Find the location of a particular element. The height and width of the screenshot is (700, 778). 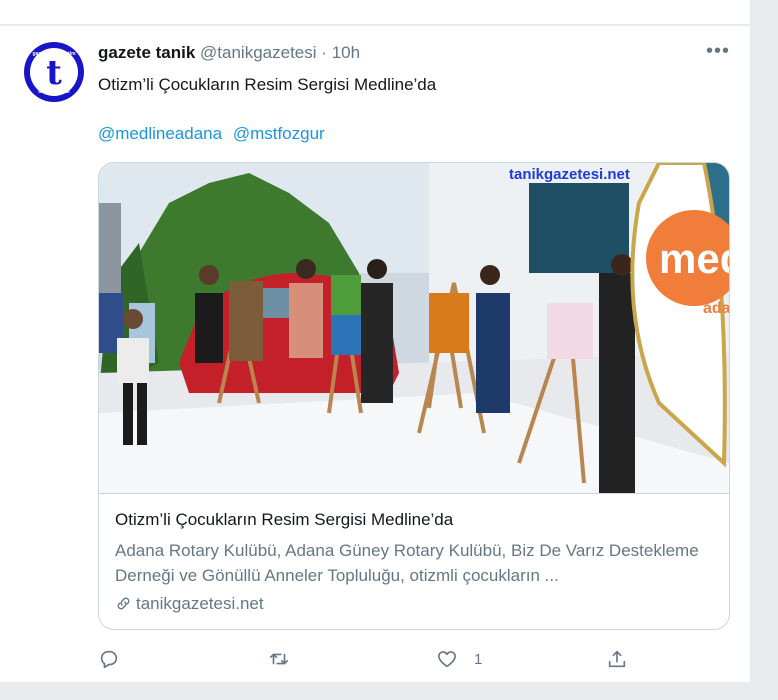

avatar-letter: t is located at coordinates (54, 73).